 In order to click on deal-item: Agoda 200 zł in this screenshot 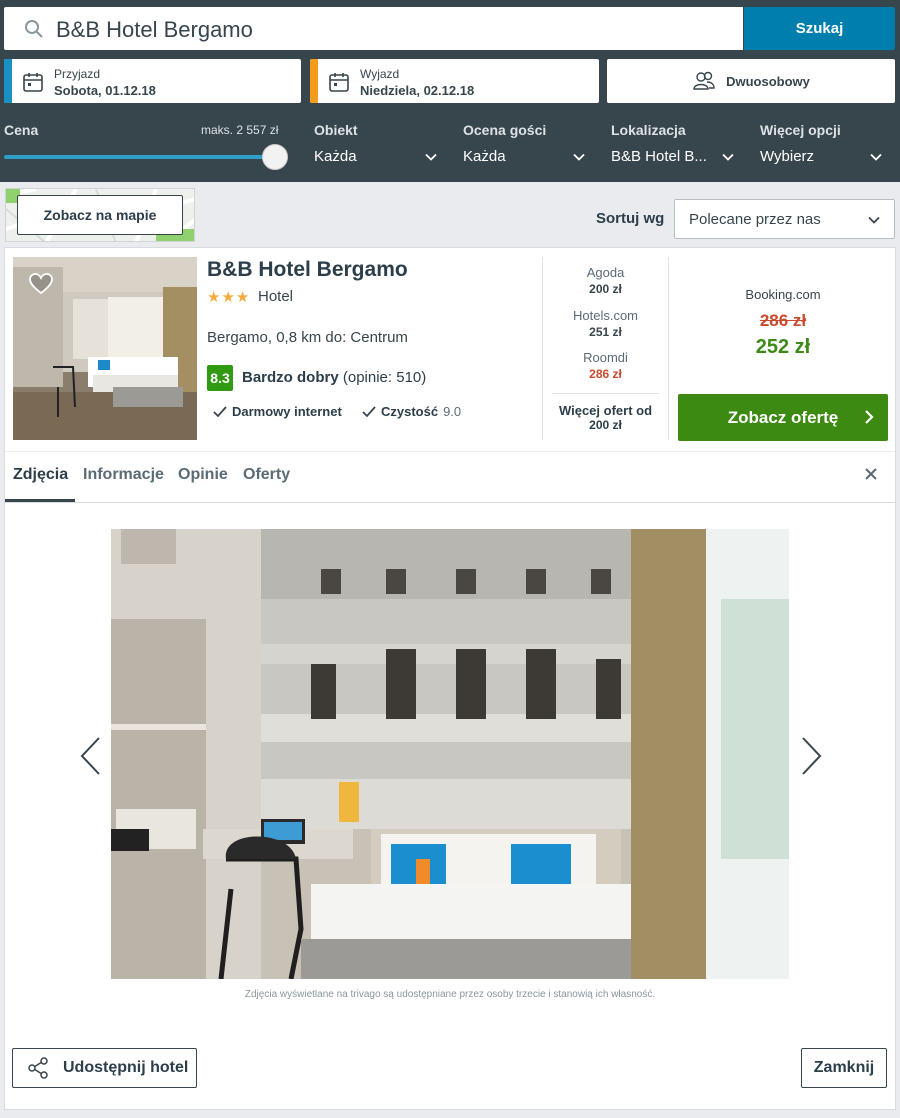, I will do `click(605, 280)`.